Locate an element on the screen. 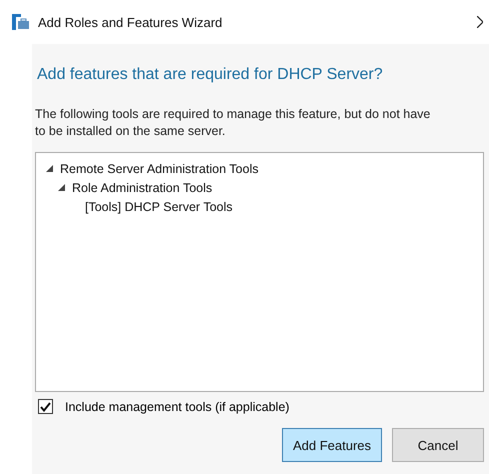 The image size is (489, 474). dialog-heading: Add features that are required for DHCP Server? is located at coordinates (210, 75).